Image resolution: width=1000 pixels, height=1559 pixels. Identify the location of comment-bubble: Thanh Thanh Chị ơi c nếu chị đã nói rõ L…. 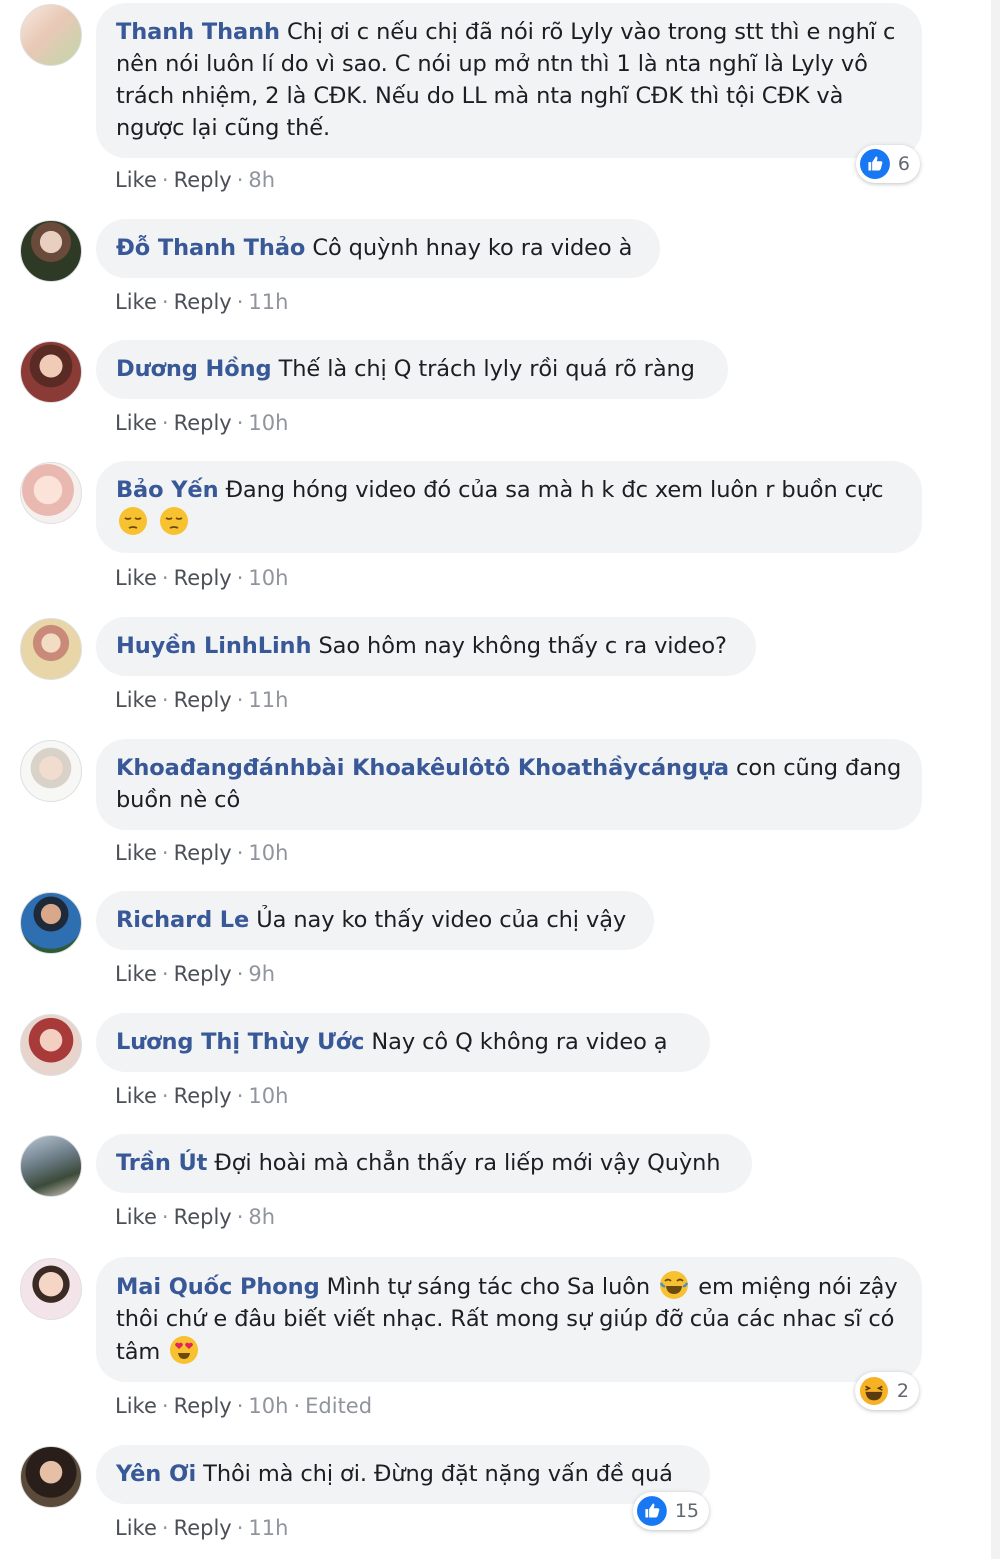
(509, 80).